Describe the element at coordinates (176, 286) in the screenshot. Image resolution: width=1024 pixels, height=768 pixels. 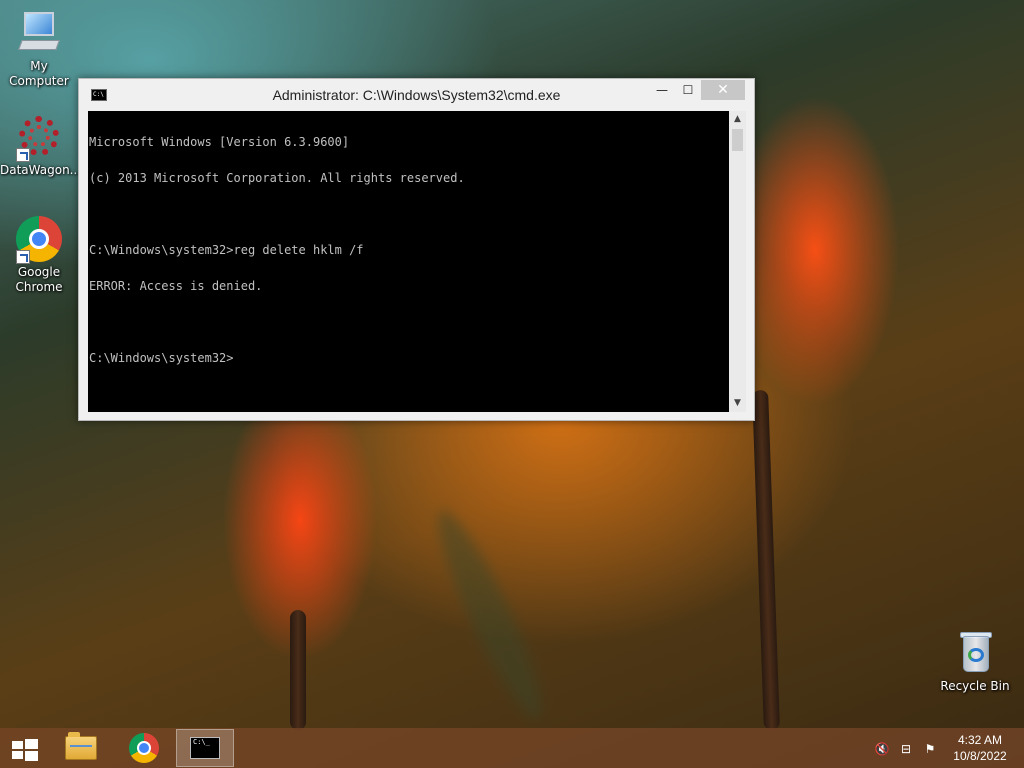
I see `console-line: ERROR: Access is denied.` at that location.